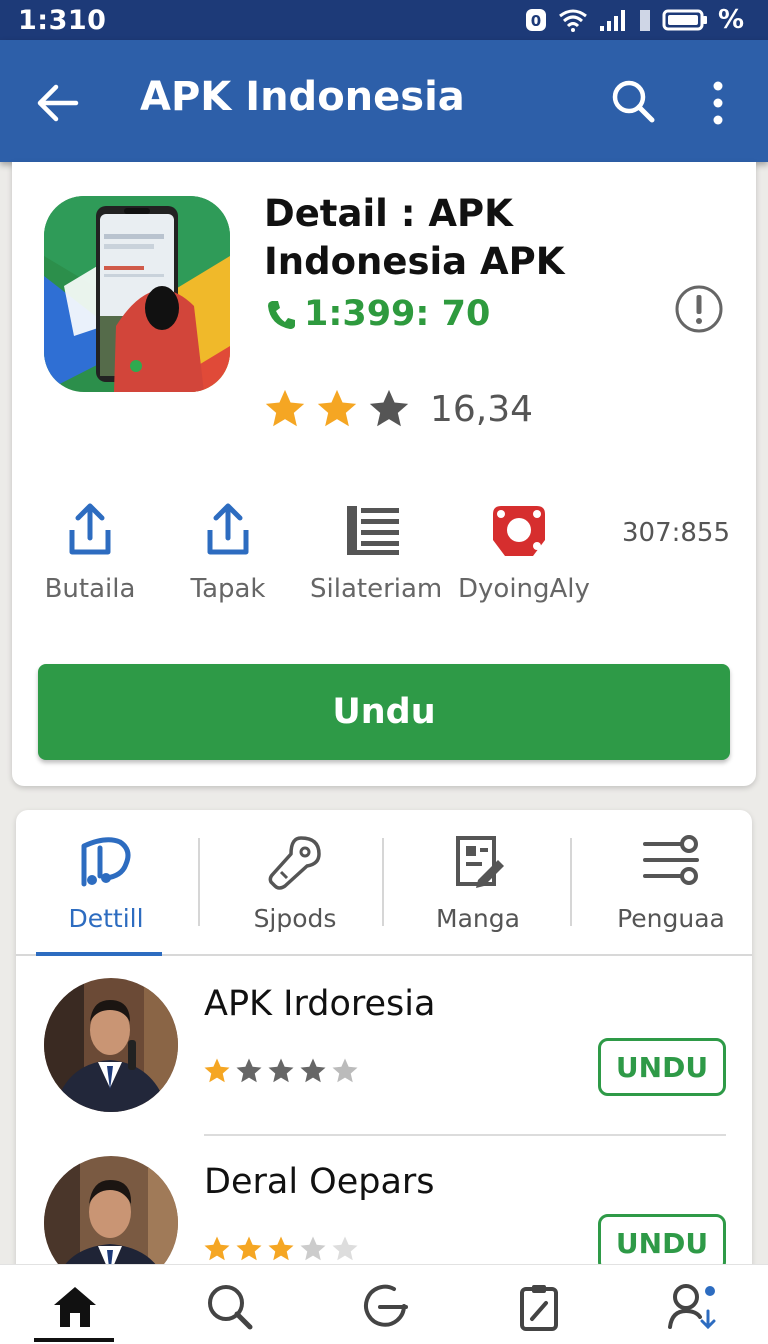  Describe the element at coordinates (524, 589) in the screenshot. I see `action-label: DyoingAly` at that location.